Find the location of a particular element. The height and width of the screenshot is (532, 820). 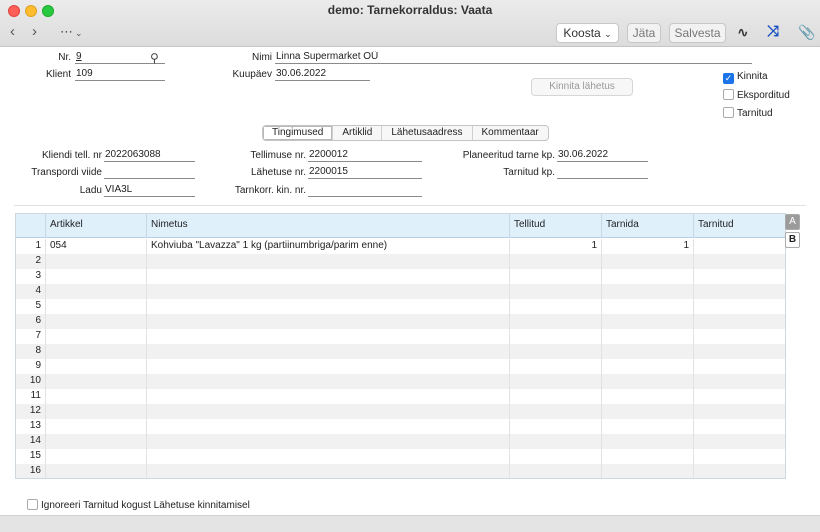

table-row: 16 is located at coordinates (400, 471).